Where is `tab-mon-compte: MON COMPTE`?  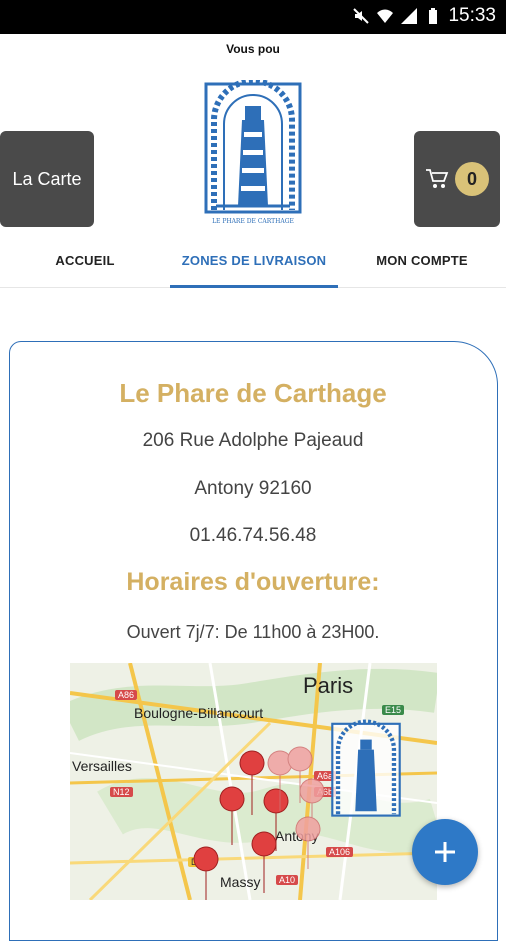
tab-mon-compte: MON COMPTE is located at coordinates (422, 260).